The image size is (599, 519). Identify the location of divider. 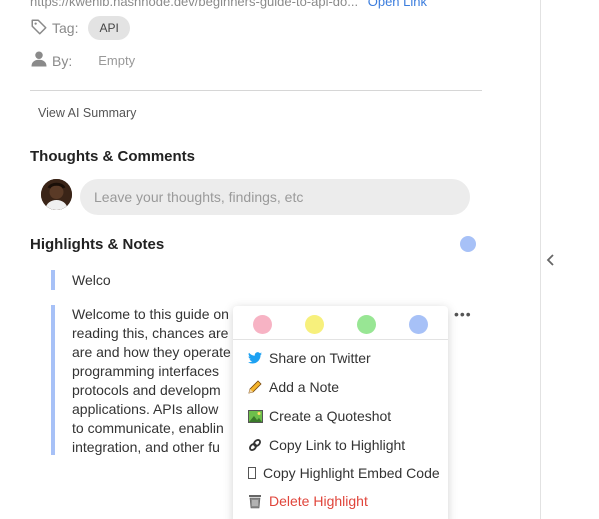
(256, 90).